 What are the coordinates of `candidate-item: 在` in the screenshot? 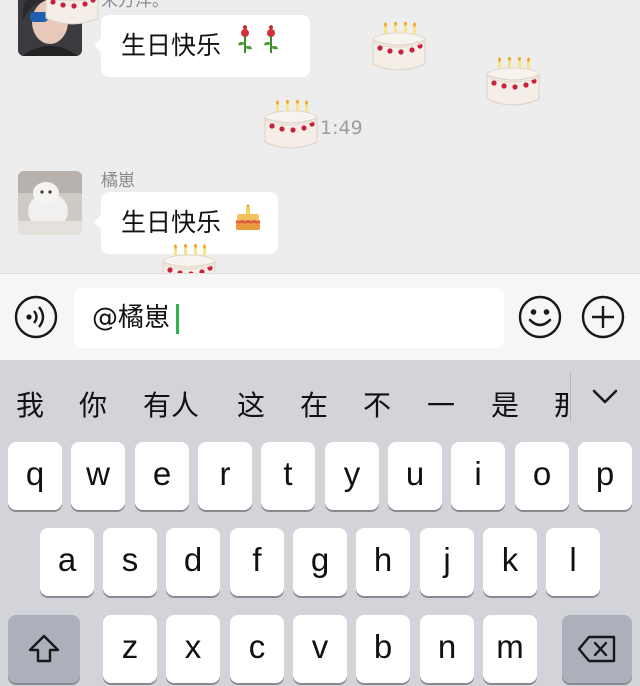 It's located at (314, 404).